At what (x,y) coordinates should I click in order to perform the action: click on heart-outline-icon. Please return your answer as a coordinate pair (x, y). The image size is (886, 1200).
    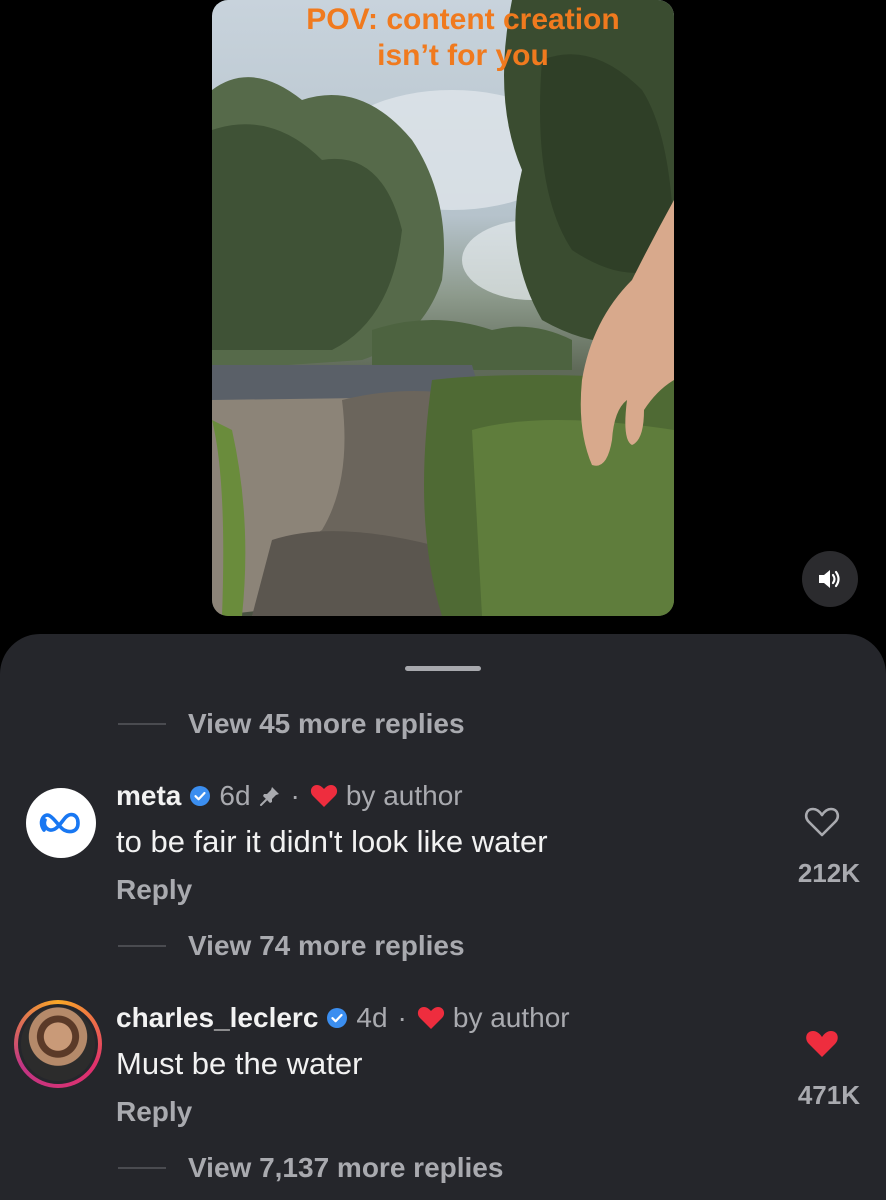
    Looking at the image, I should click on (822, 822).